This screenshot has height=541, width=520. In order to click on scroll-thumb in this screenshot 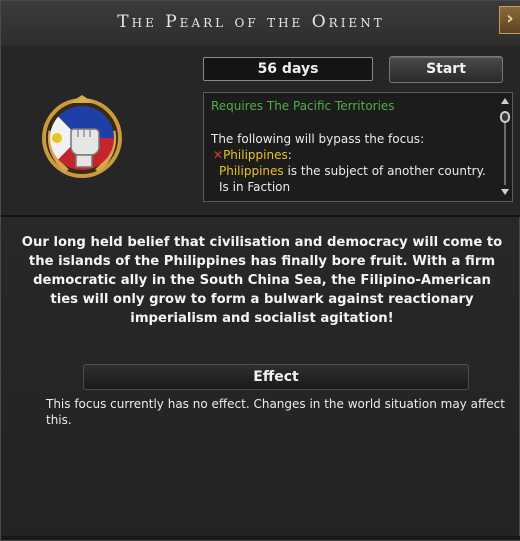, I will do `click(505, 117)`.